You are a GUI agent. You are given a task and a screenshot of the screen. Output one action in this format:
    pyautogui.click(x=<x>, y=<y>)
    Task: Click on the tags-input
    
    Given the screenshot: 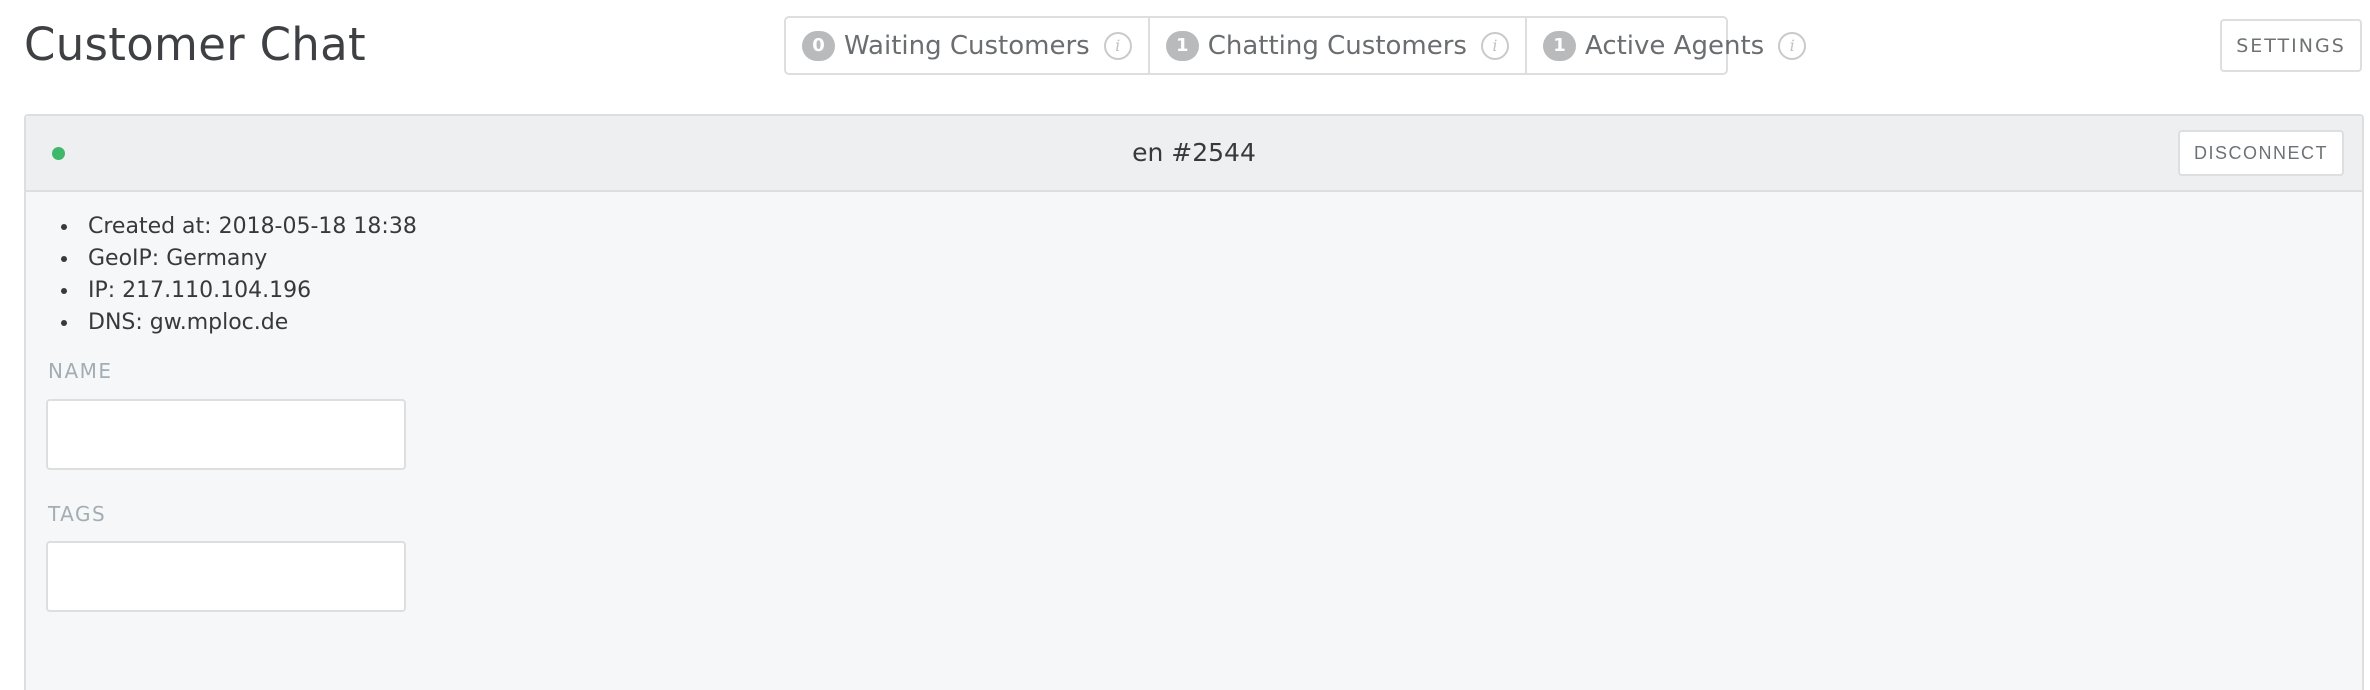 What is the action you would take?
    pyautogui.click(x=226, y=576)
    